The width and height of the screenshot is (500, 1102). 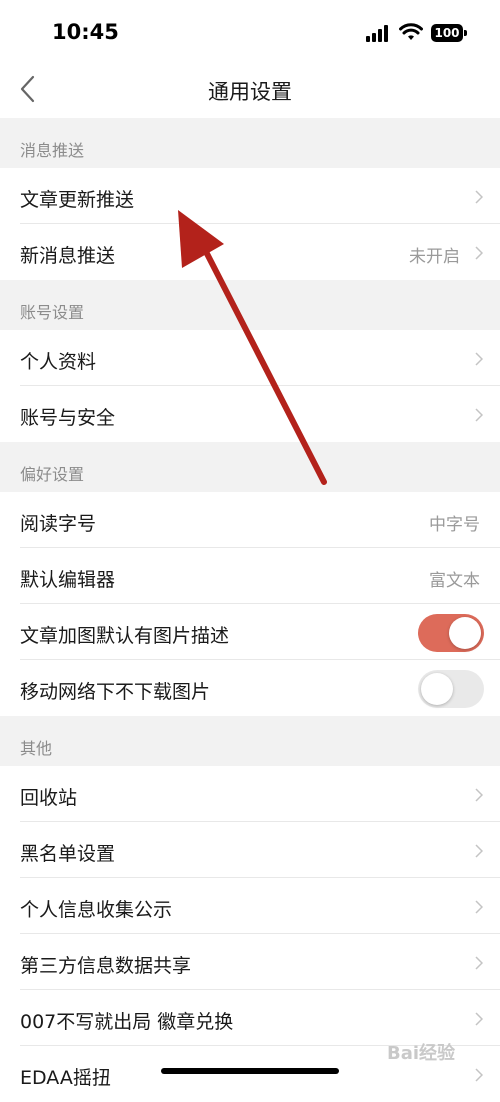 I want to click on row-value: 富文本, so click(x=454, y=581).